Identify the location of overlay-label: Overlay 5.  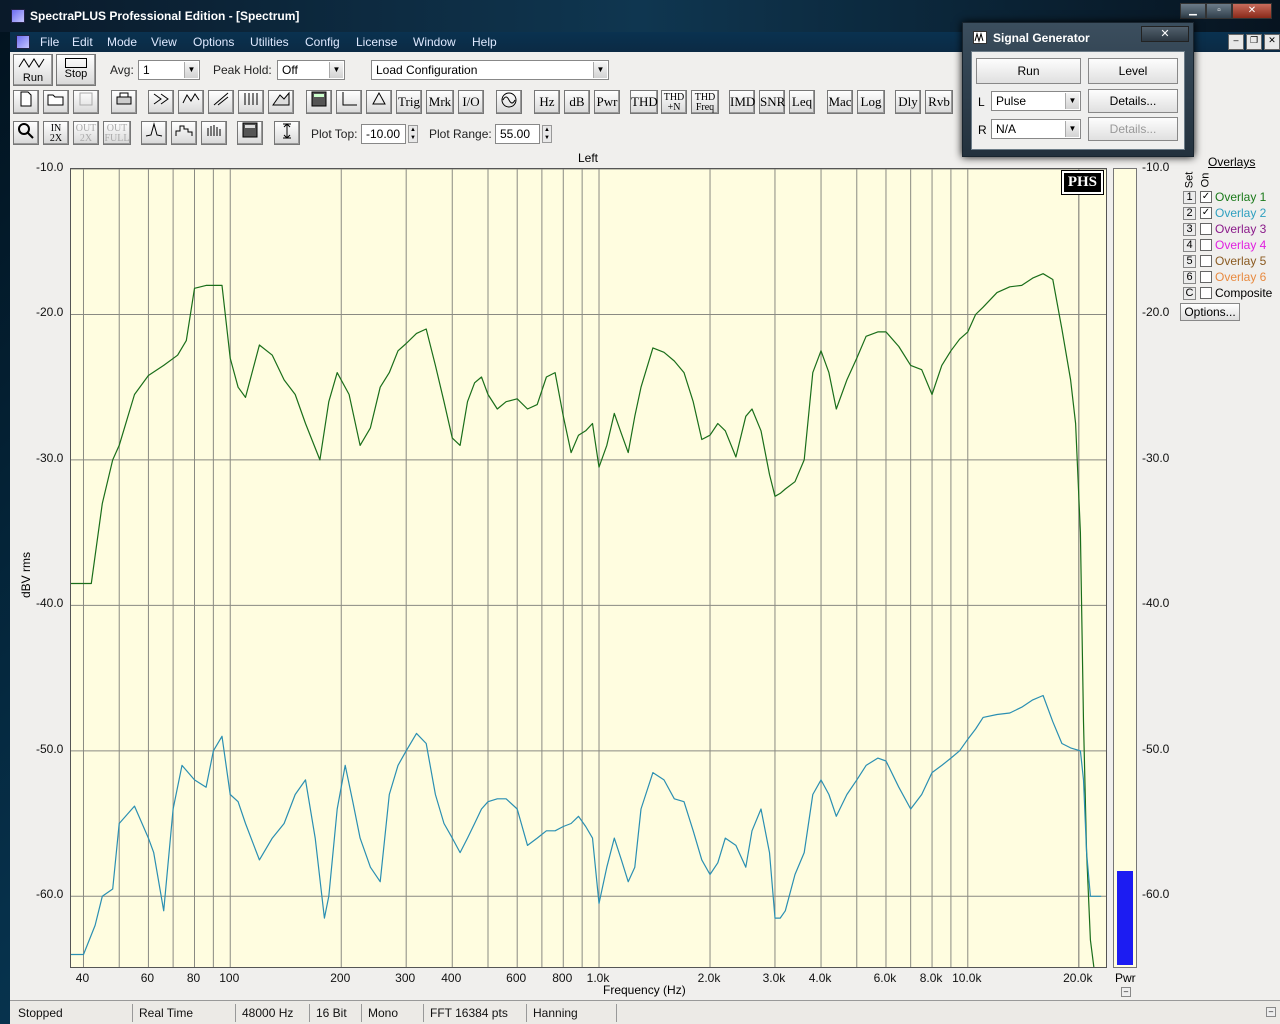
(1240, 261).